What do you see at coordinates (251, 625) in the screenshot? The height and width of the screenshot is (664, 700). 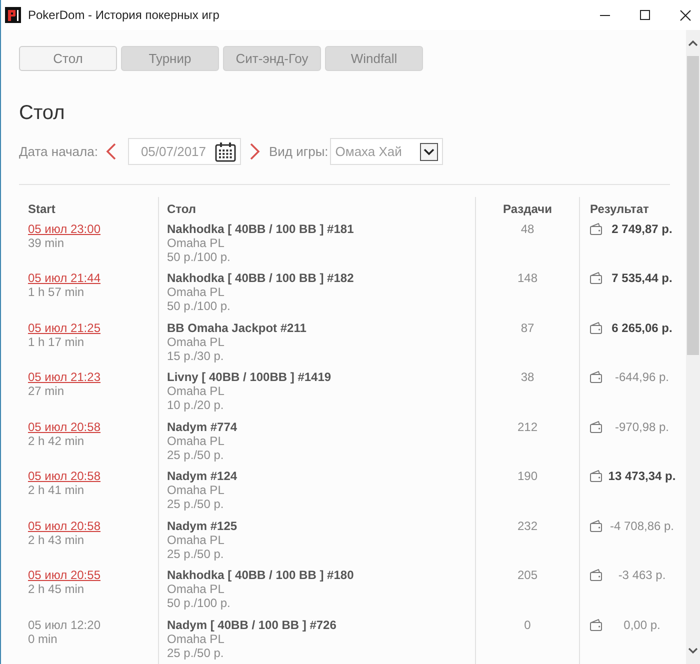 I see `table-name: Nadym [ 40BB / 100 BB ] #726` at bounding box center [251, 625].